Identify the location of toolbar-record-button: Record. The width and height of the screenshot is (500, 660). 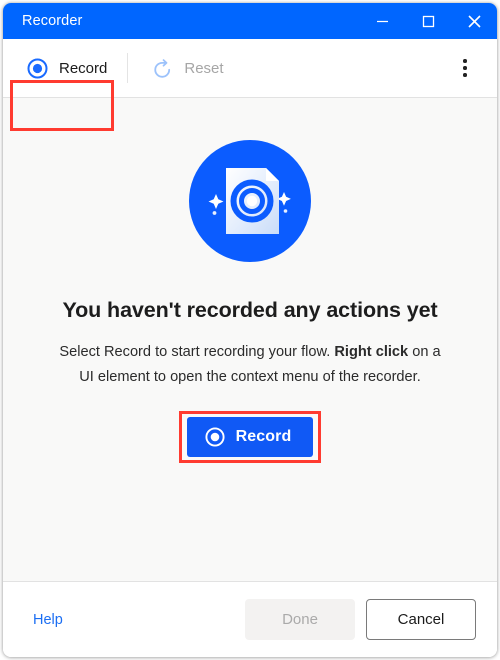
(67, 68).